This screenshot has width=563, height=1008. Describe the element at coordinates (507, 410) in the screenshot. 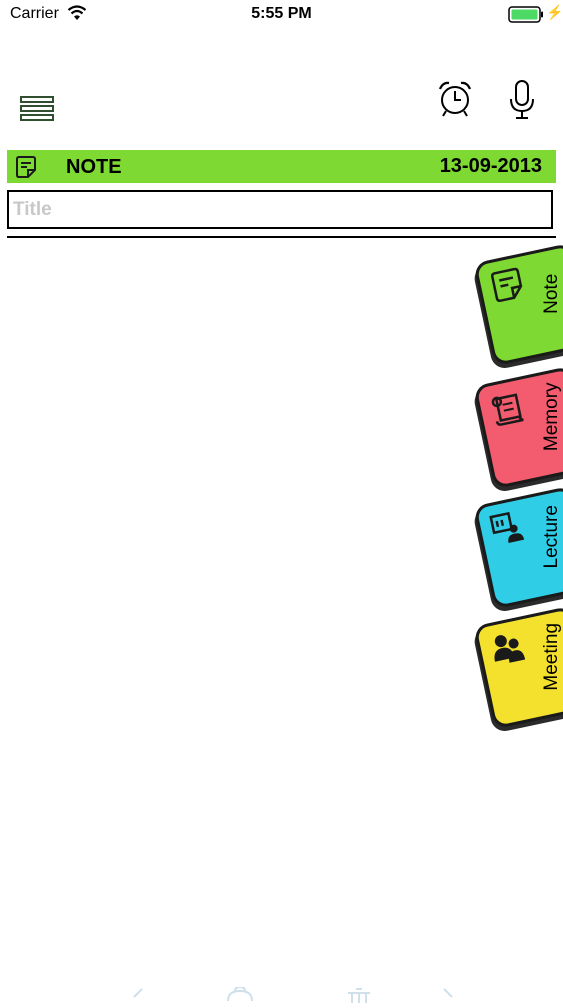

I see `scroll-icon` at that location.